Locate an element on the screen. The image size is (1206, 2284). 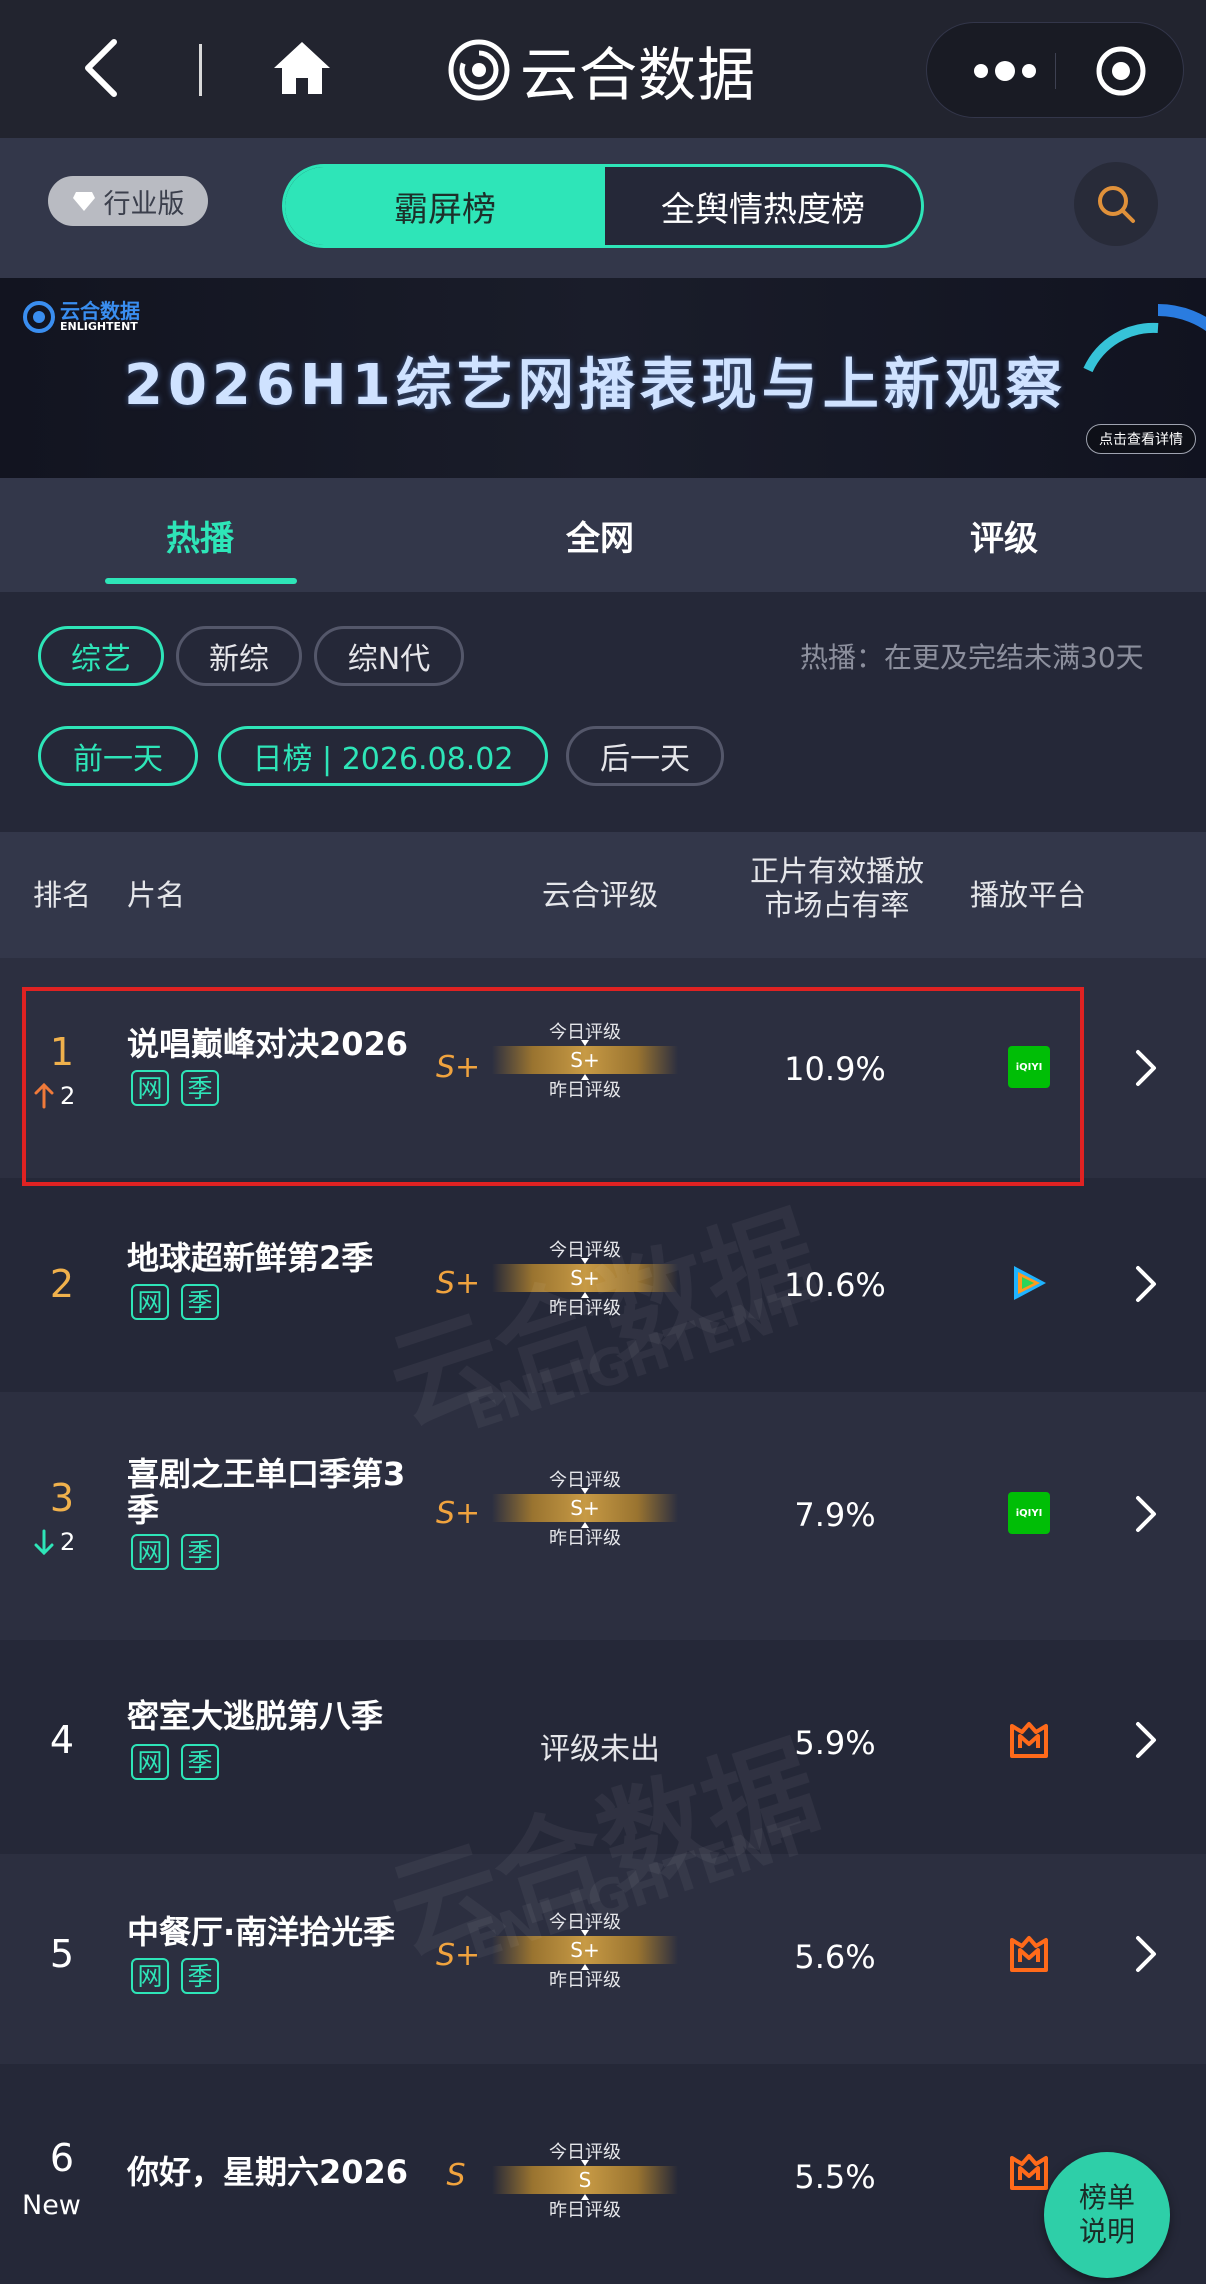
chart-explanation-button: 榜单 说明 is located at coordinates (1107, 2215).